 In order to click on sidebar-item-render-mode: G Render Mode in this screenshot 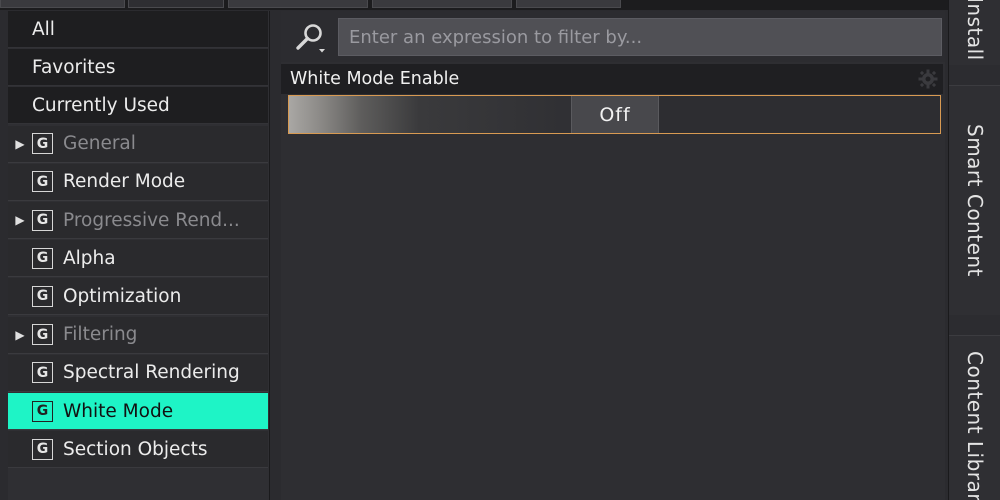, I will do `click(138, 182)`.